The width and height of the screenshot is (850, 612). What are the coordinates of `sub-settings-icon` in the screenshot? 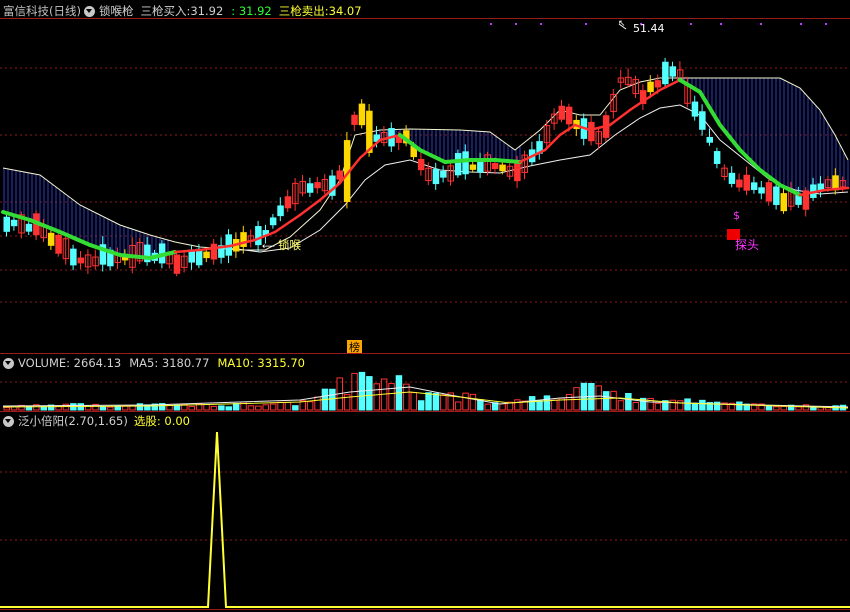 It's located at (8, 421).